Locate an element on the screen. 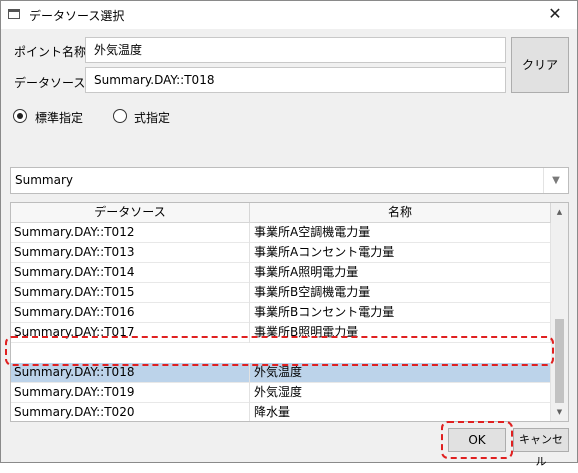 This screenshot has height=473, width=578. scroll-down-icon: ▼ is located at coordinates (559, 412).